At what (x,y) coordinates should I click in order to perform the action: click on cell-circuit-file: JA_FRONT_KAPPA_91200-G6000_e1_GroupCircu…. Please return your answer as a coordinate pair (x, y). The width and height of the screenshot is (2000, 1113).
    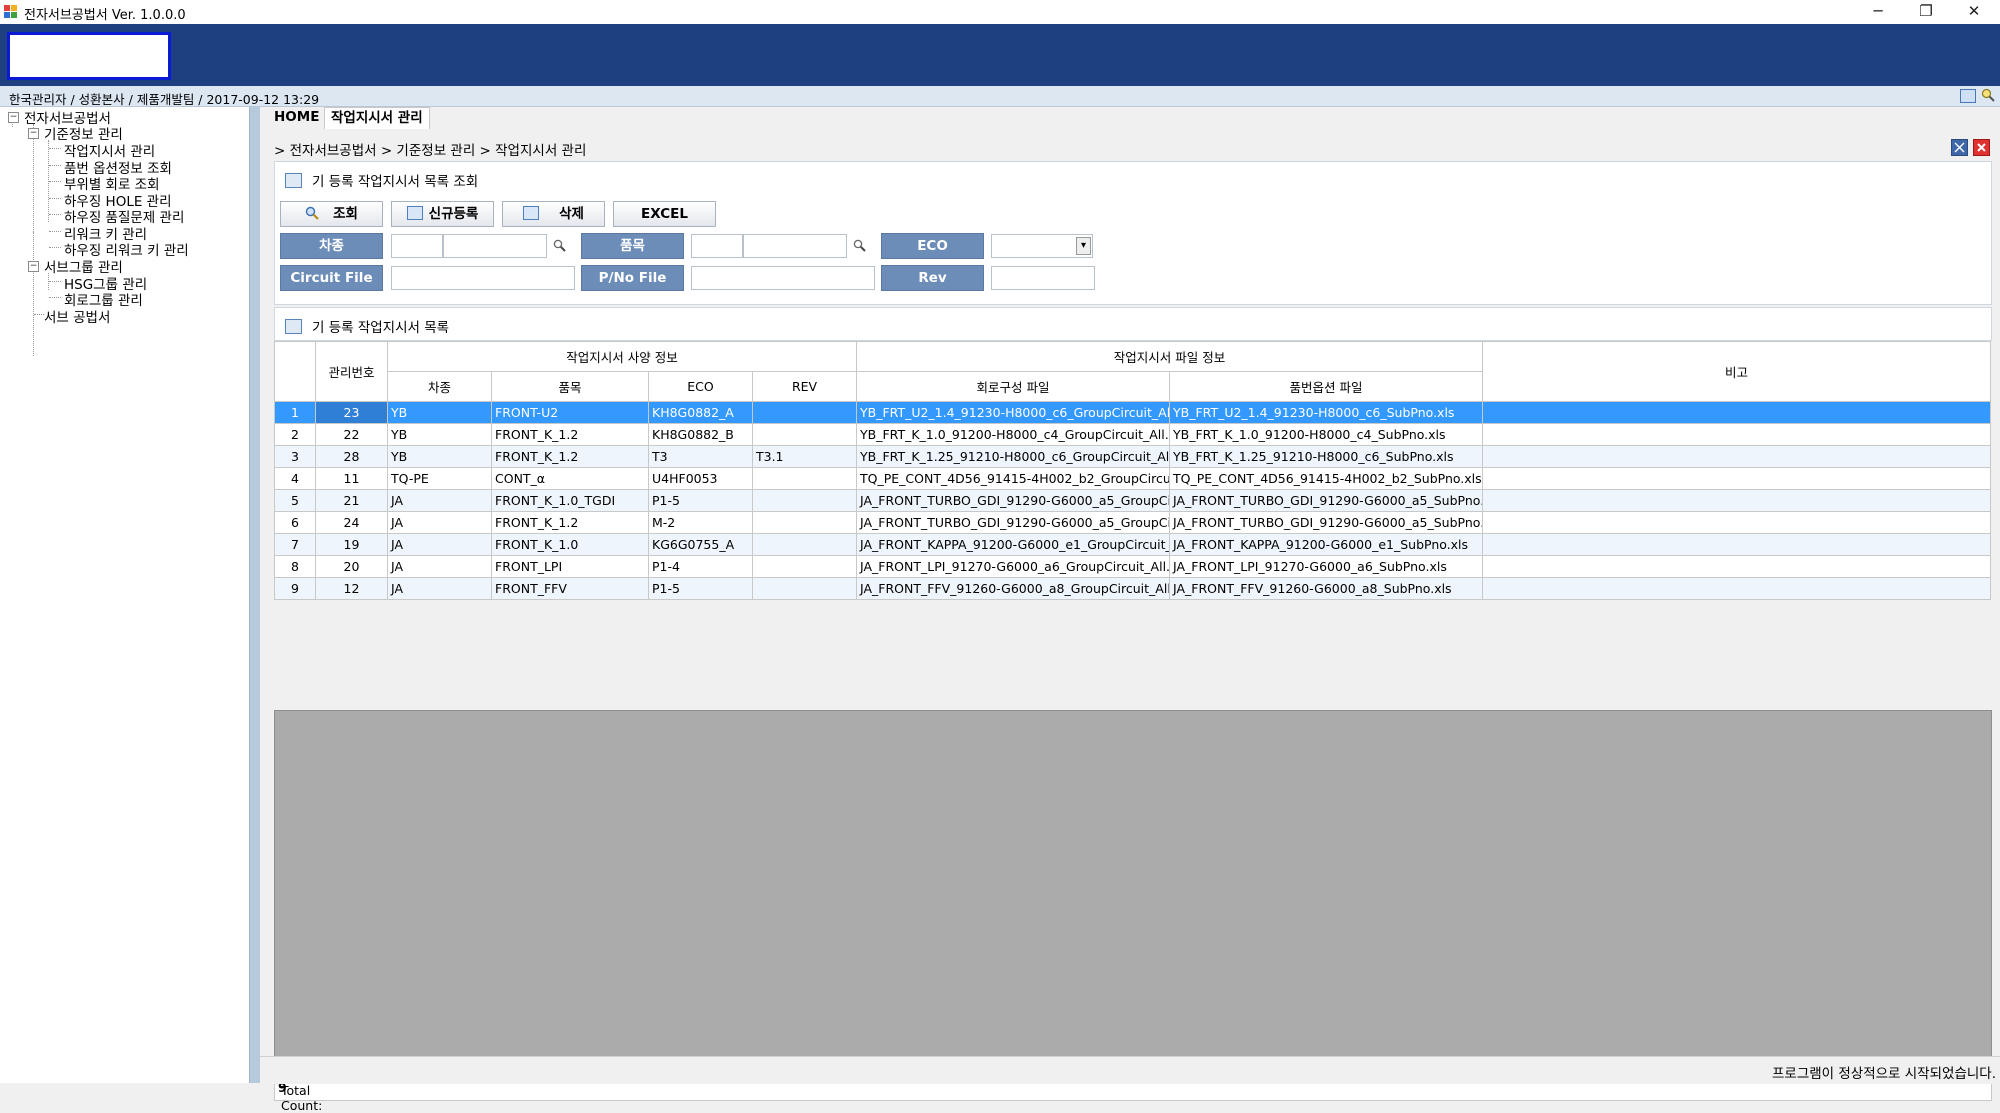
    Looking at the image, I should click on (1013, 544).